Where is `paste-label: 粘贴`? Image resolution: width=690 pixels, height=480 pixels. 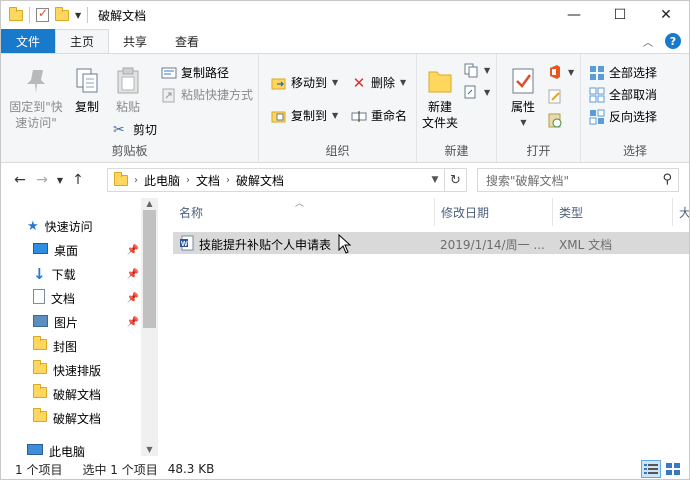 paste-label: 粘贴 is located at coordinates (127, 107).